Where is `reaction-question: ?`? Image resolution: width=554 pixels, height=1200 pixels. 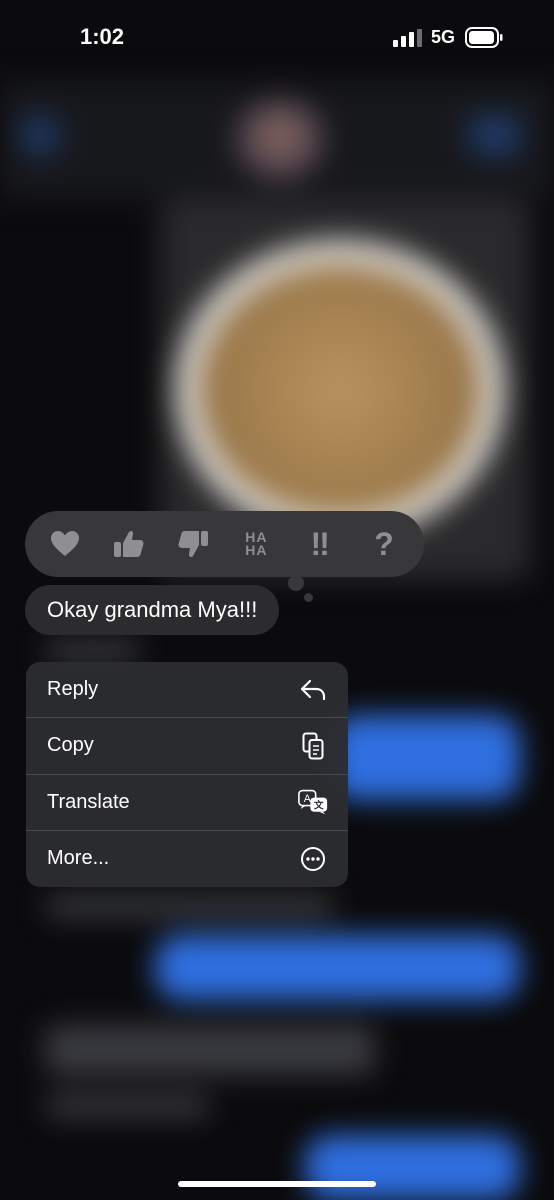 reaction-question: ? is located at coordinates (384, 544).